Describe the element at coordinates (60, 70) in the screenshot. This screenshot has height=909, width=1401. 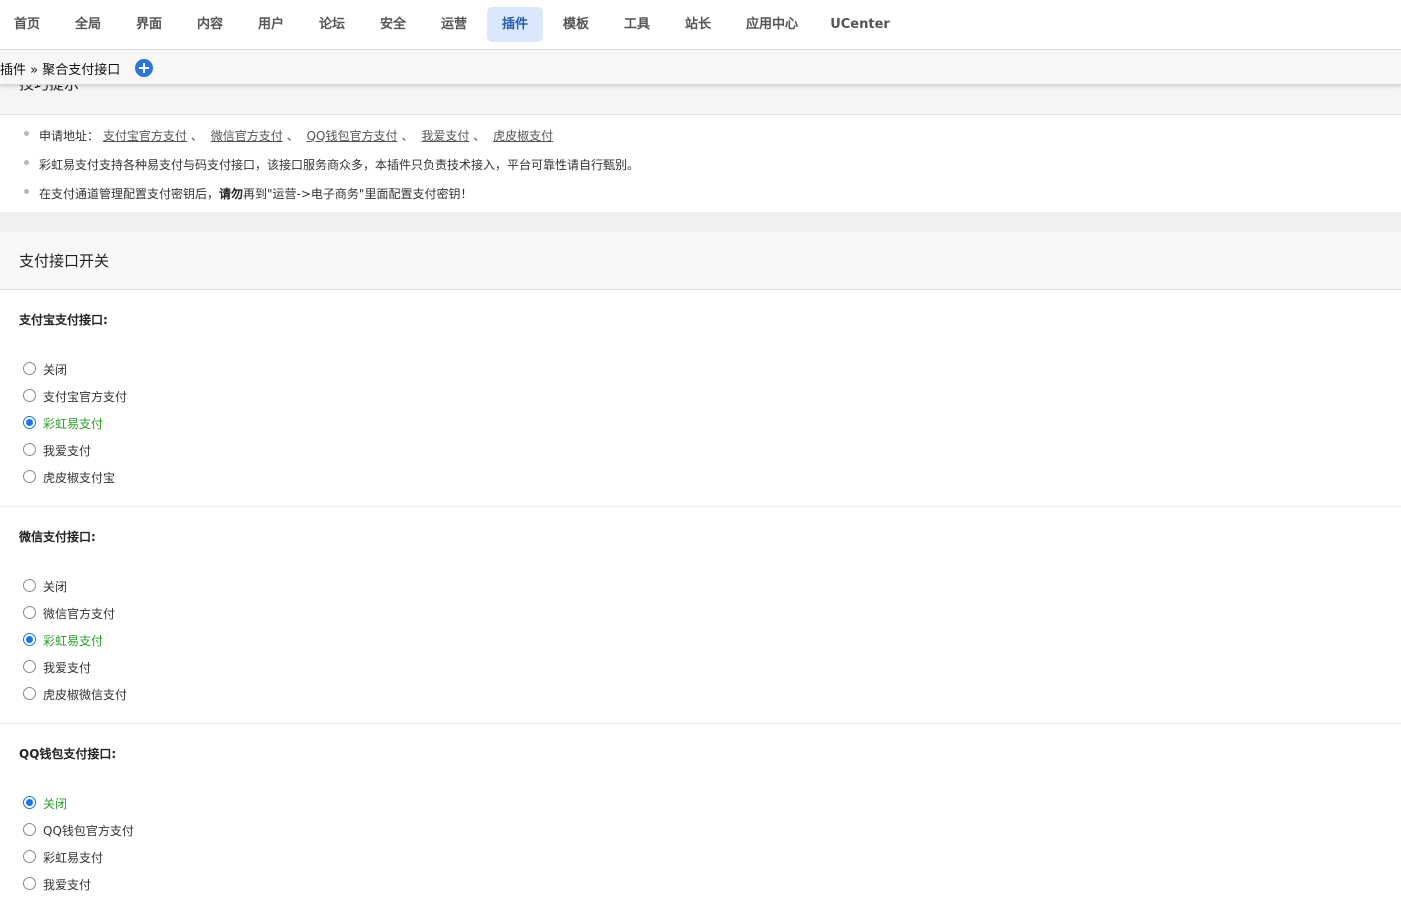
I see `breadcrumb-text: 插件 » 聚合支付接口` at that location.